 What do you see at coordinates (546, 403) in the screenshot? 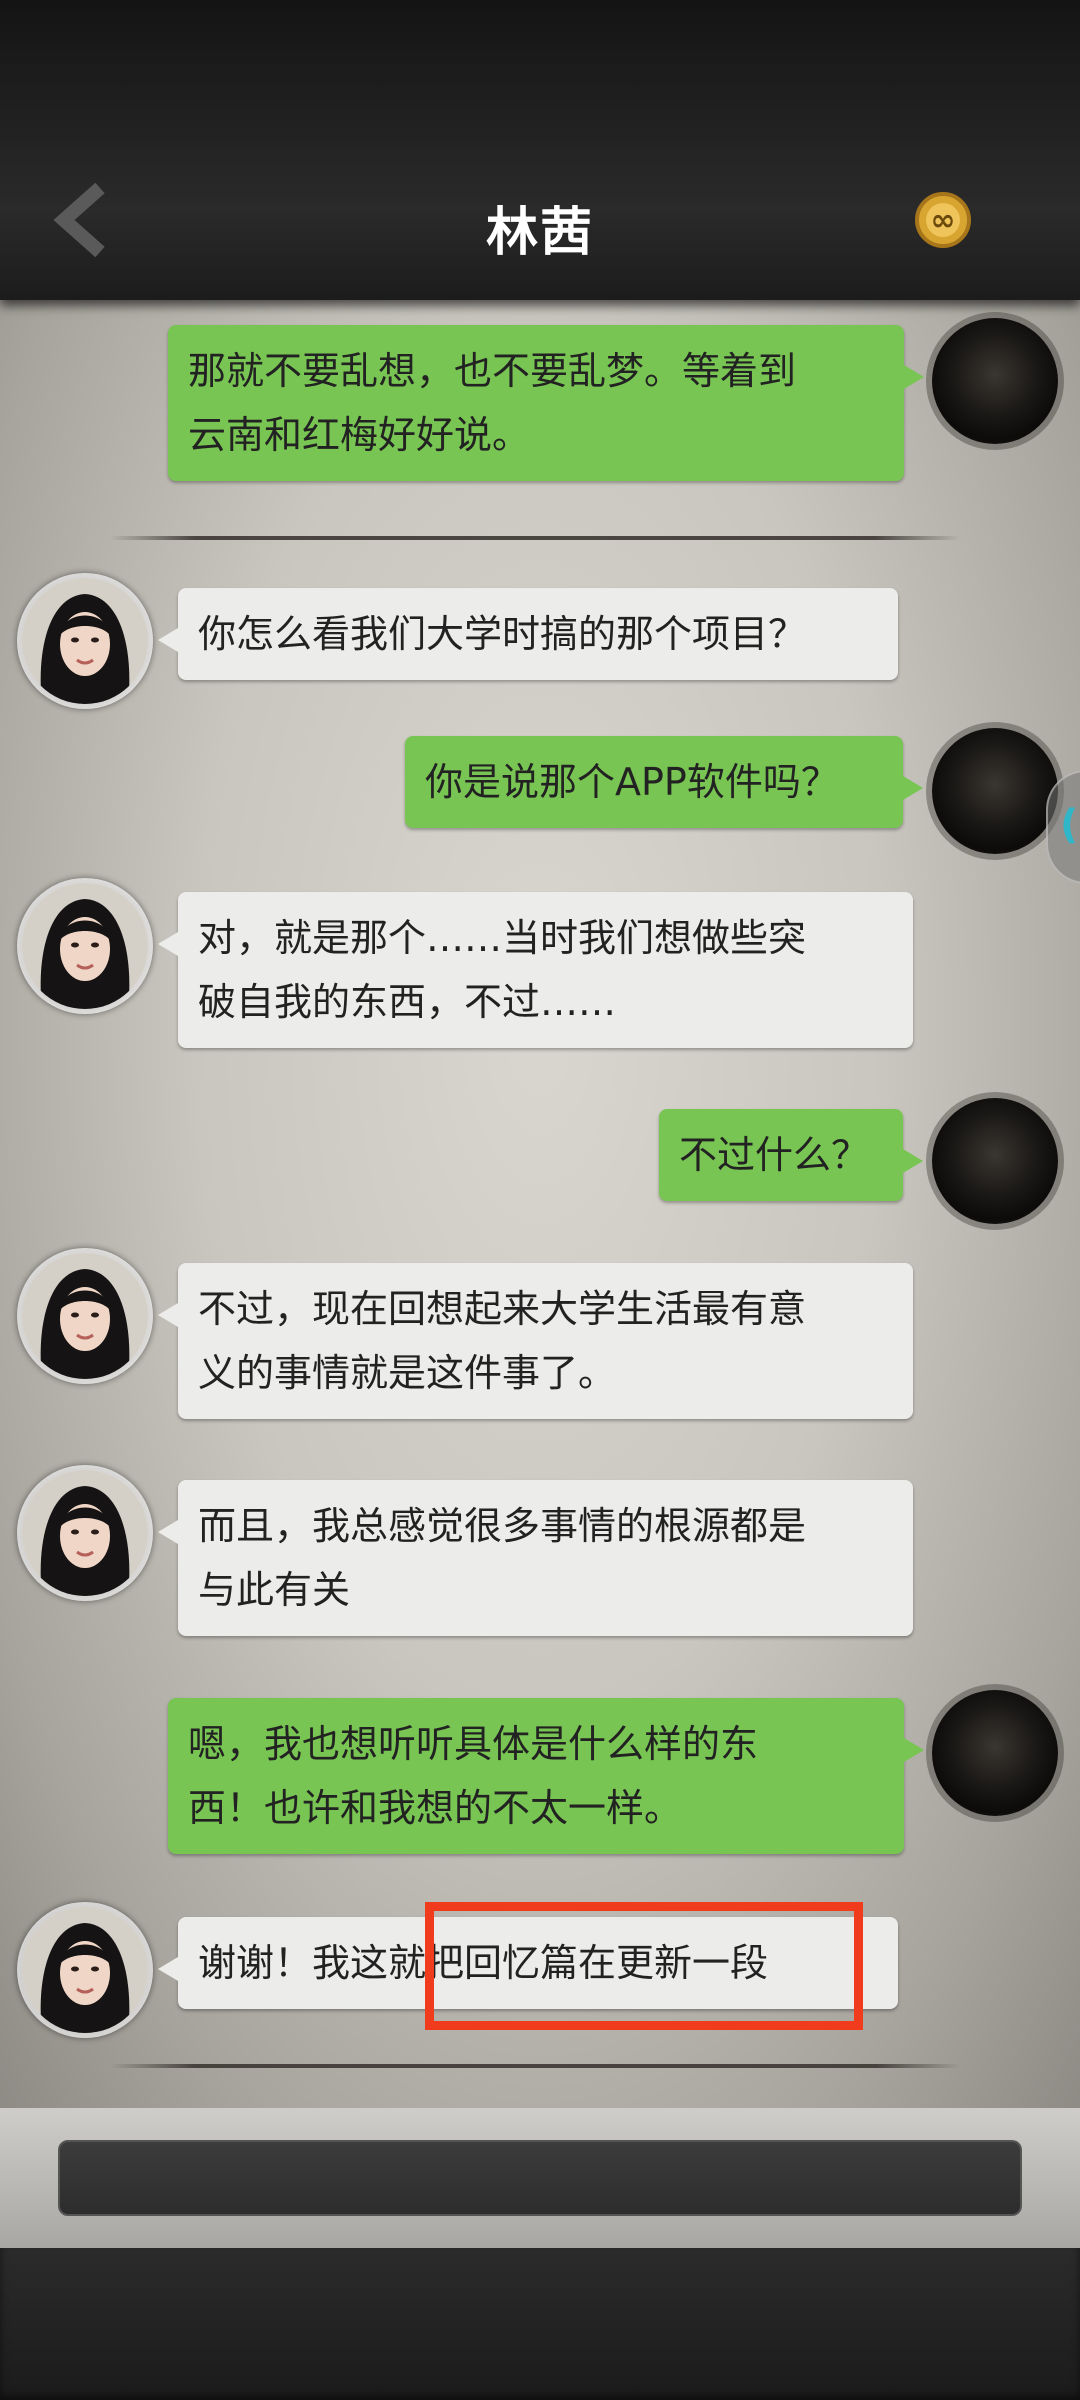
I see `message-bubble-sent: 那就不要乱想，也不要乱梦。等着到 云南和红梅好好说。` at bounding box center [546, 403].